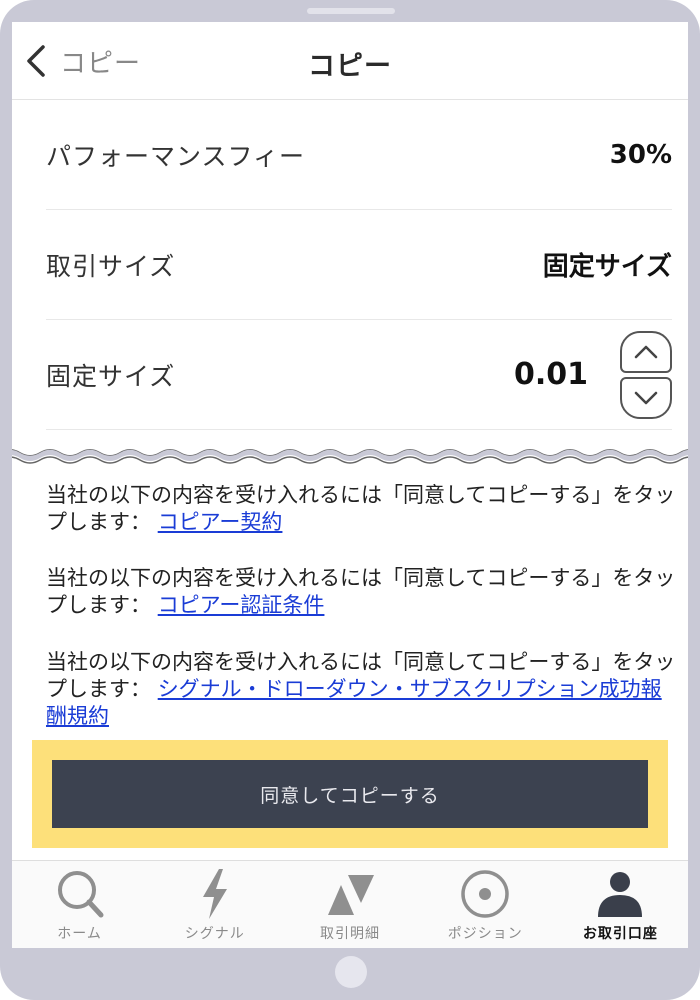  What do you see at coordinates (350, 934) in the screenshot?
I see `tab-label: 取引明細` at bounding box center [350, 934].